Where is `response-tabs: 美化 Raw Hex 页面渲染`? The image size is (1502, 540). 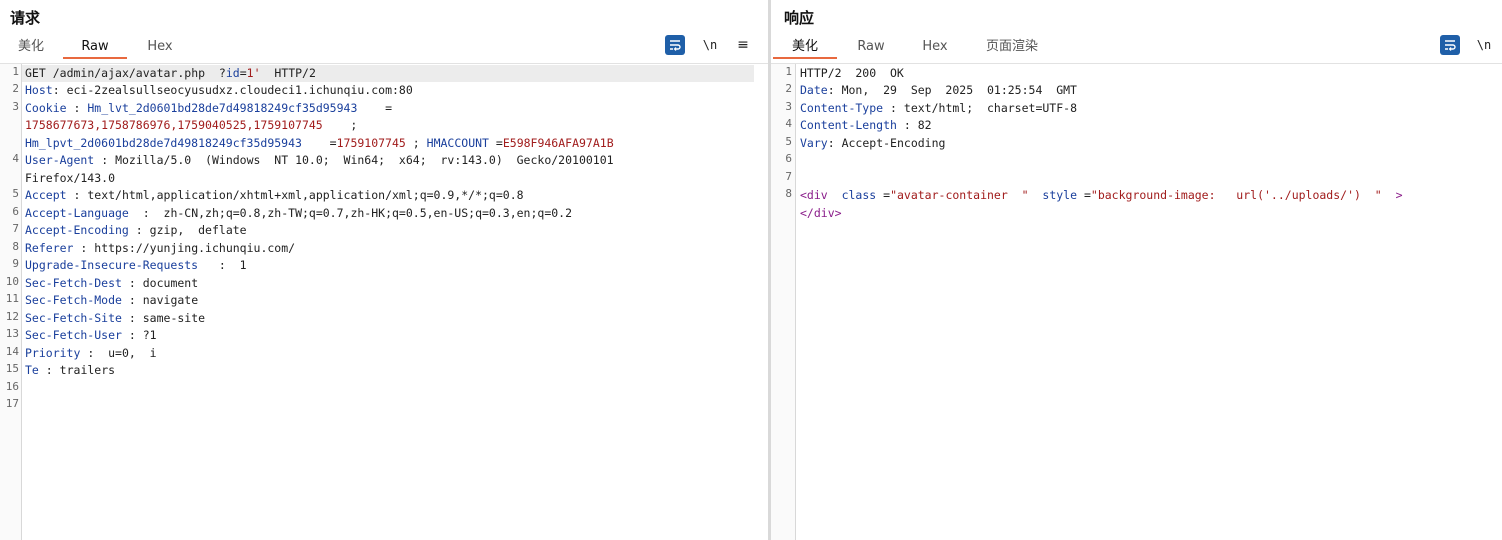 response-tabs: 美化 Raw Hex 页面渲染 is located at coordinates (1136, 48).